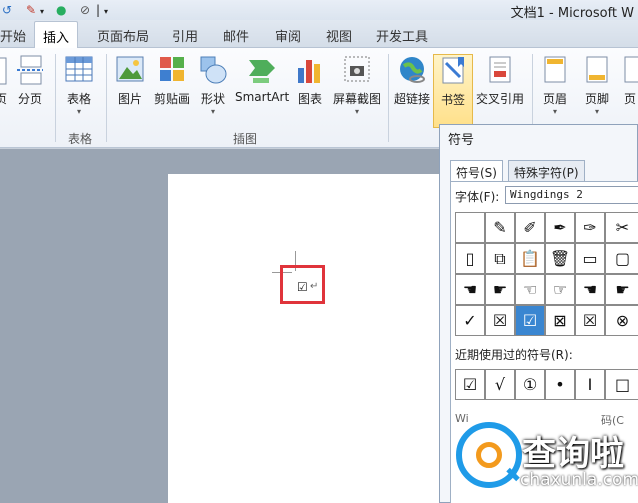 The width and height of the screenshot is (638, 503). I want to click on symbol-cell: ✑, so click(590, 227).